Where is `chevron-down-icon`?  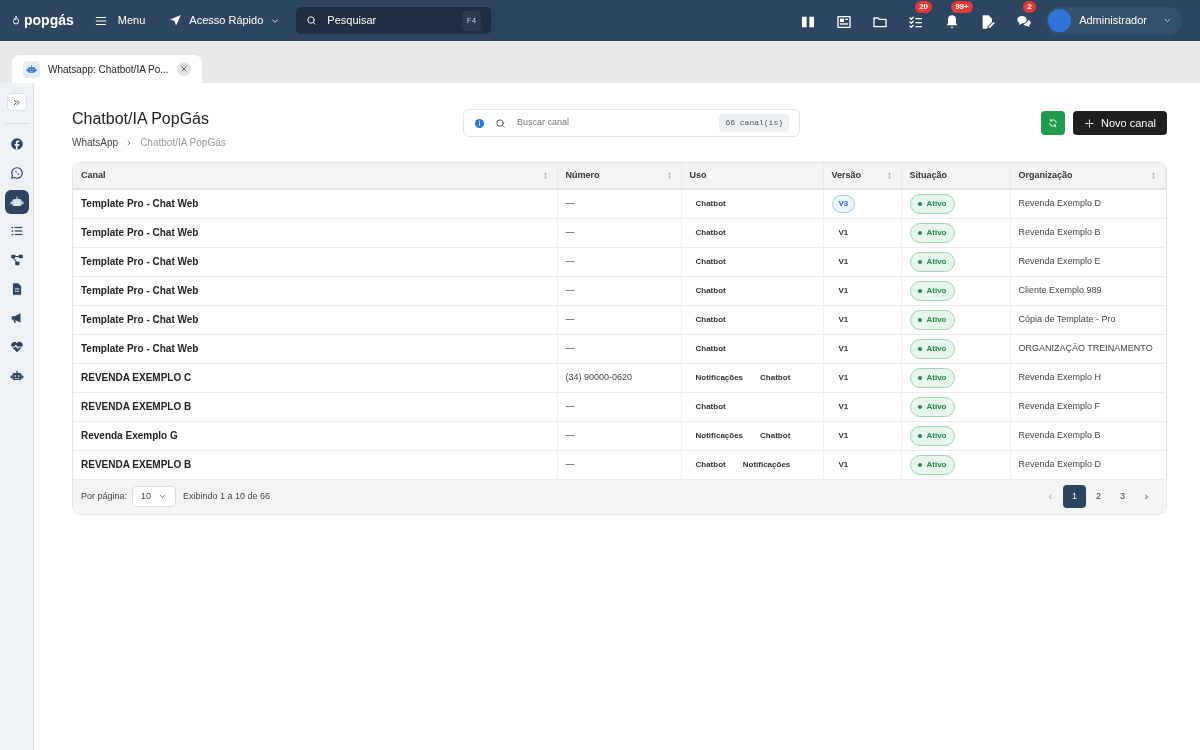
chevron-down-icon is located at coordinates (163, 496).